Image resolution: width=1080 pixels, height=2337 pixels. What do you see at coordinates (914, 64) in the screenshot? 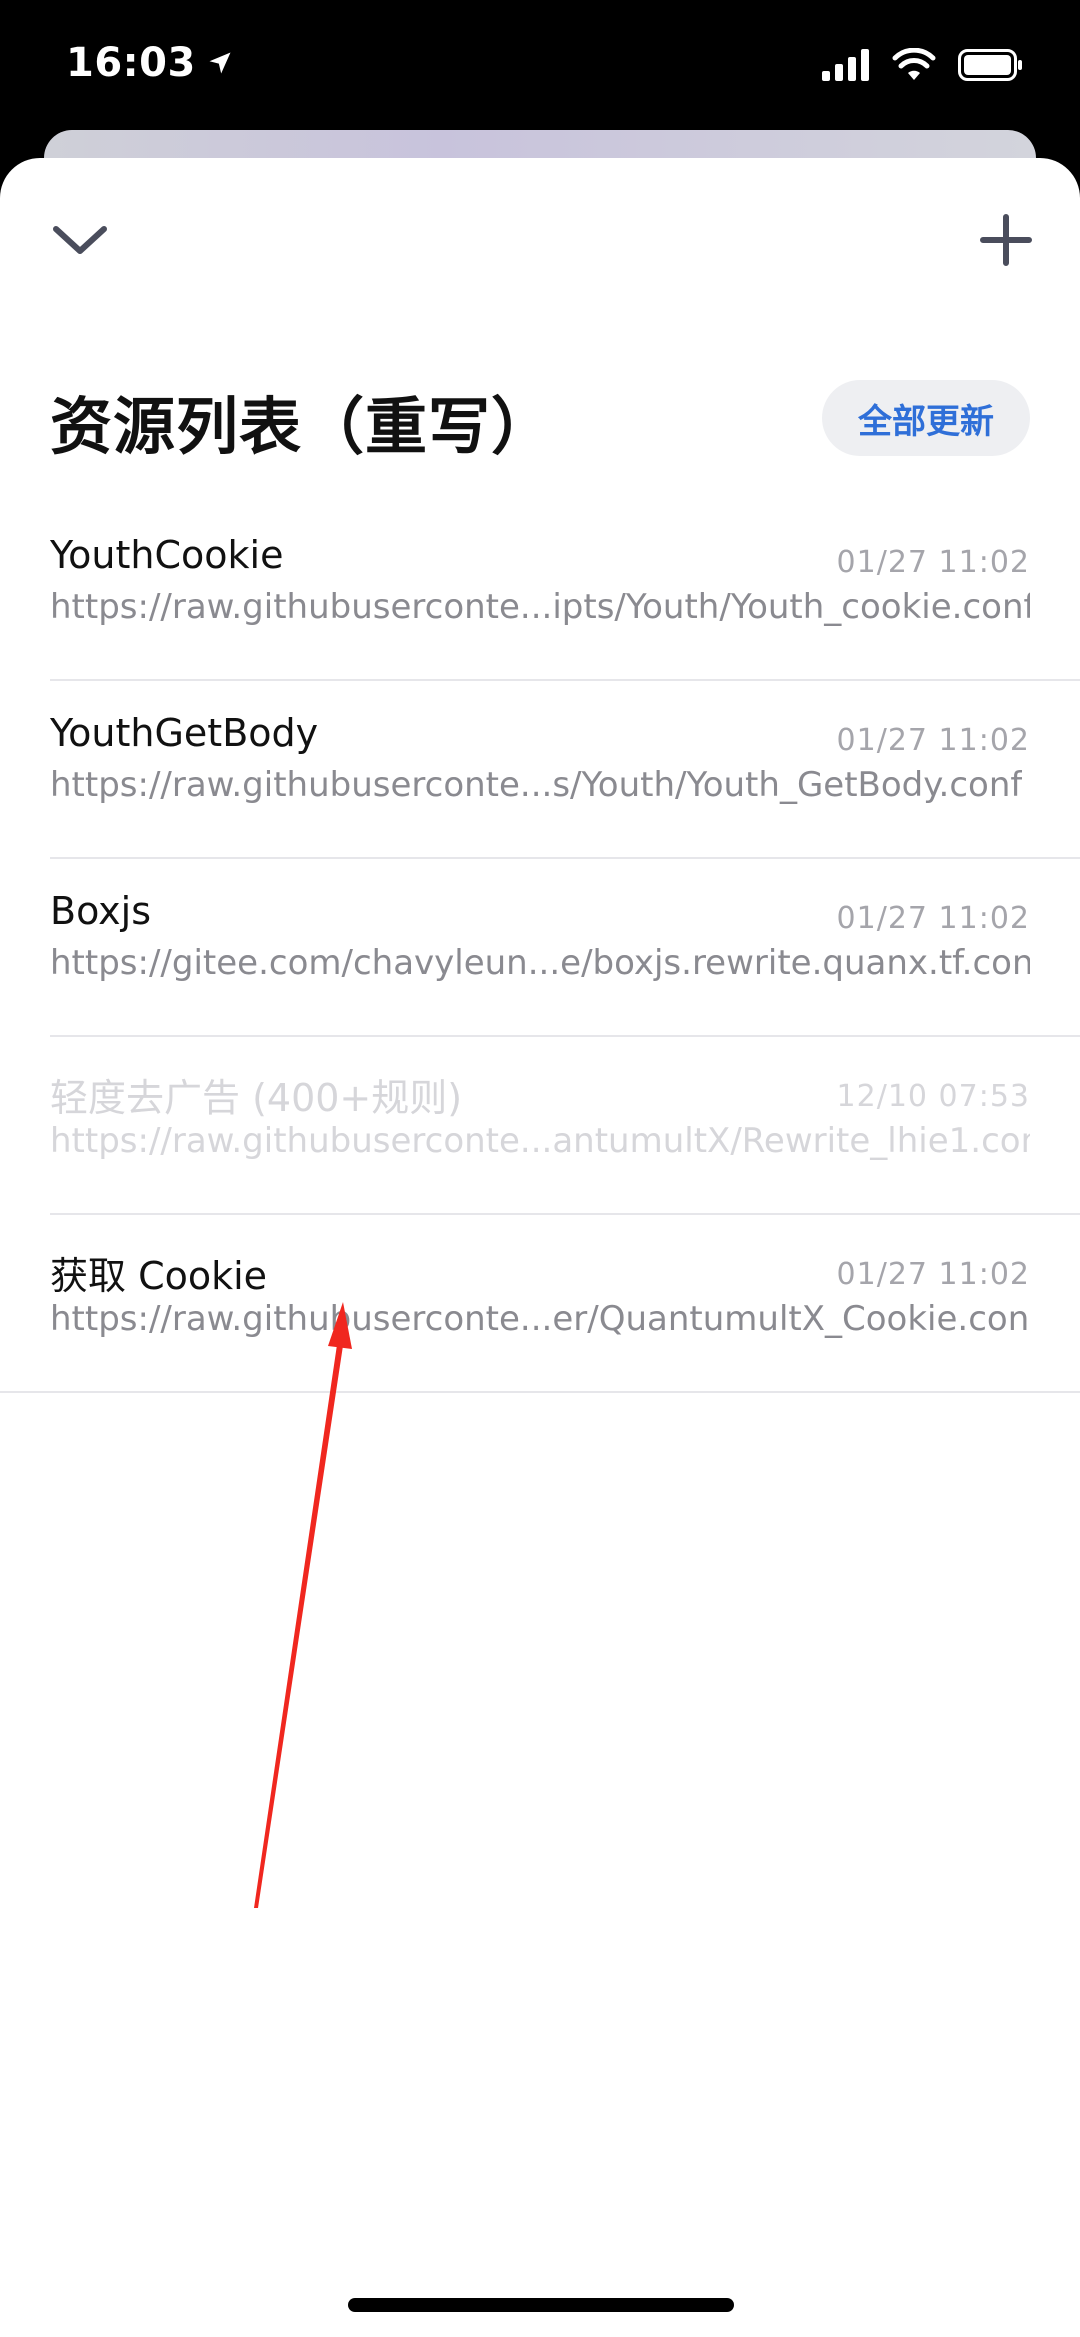
I see `wifi-icon` at bounding box center [914, 64].